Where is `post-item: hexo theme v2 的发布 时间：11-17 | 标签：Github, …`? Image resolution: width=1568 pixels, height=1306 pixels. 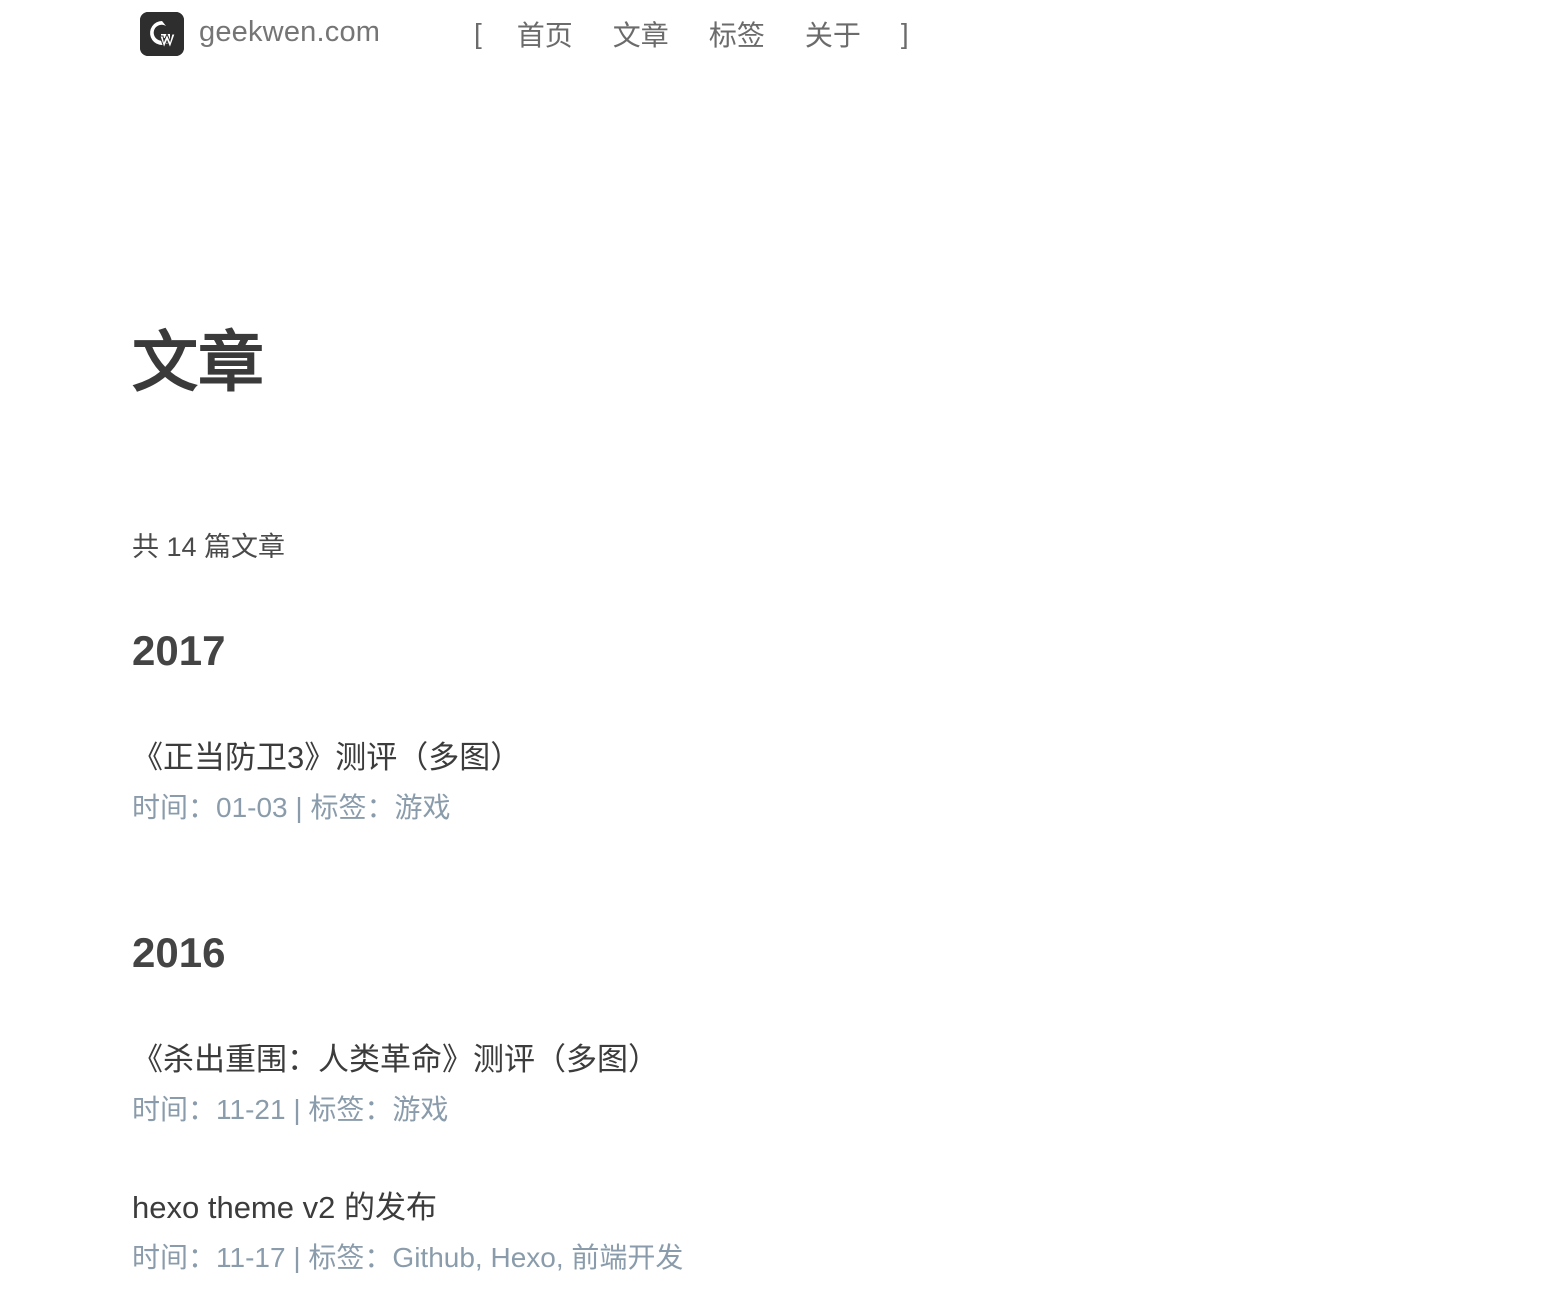
post-item: hexo theme v2 的发布 时间：11-17 | 标签：Github, … is located at coordinates (682, 1232).